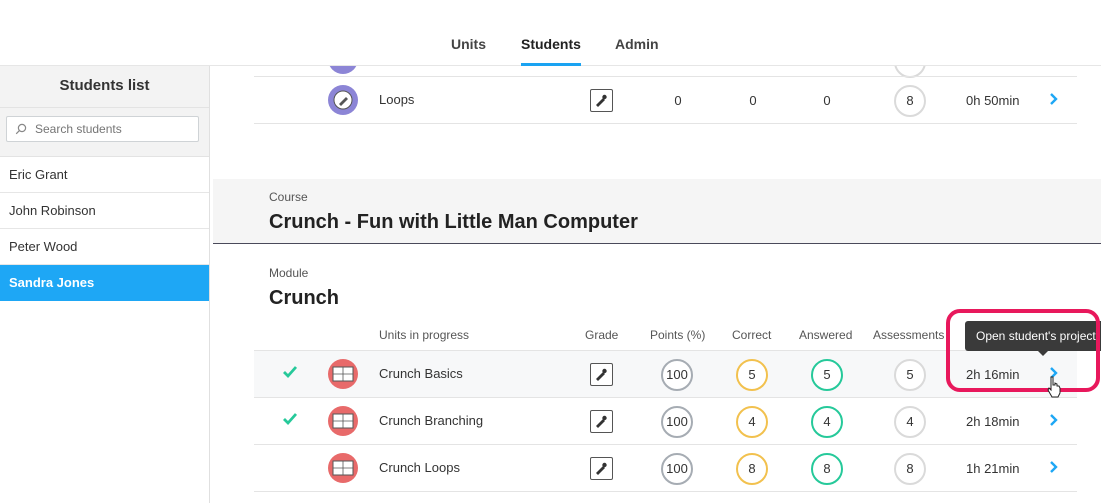 The height and width of the screenshot is (503, 1101). I want to click on search-box, so click(102, 129).